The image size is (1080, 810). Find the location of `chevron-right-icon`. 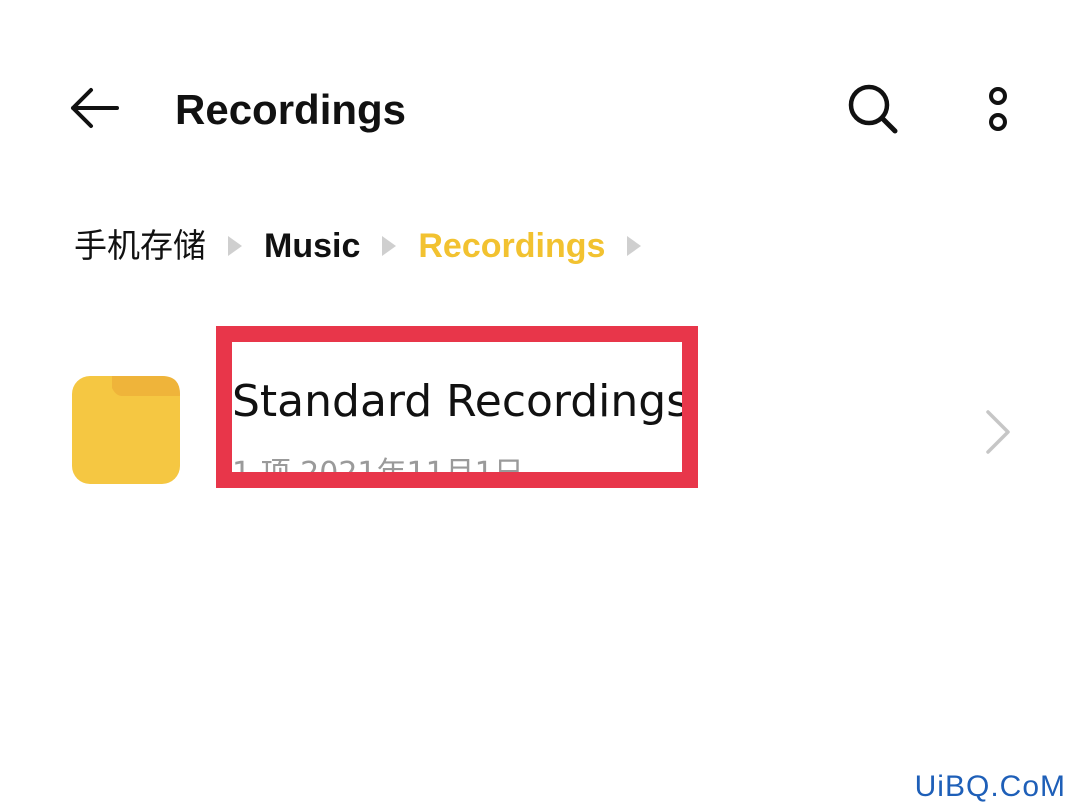

chevron-right-icon is located at coordinates (998, 432).